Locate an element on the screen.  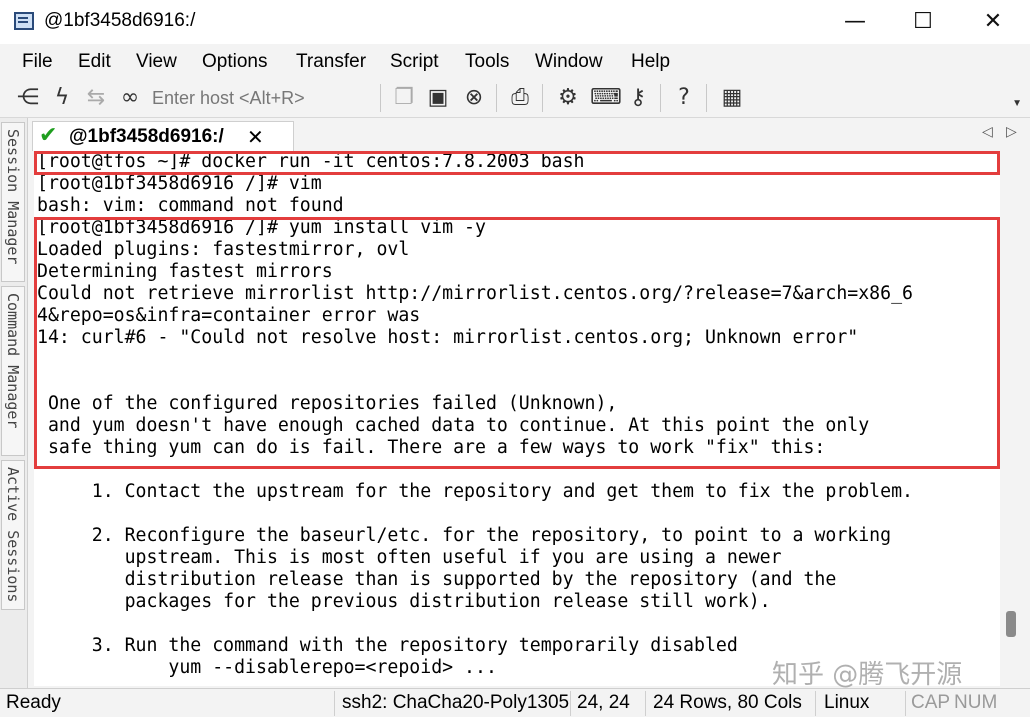
menu-options: Options is located at coordinates (234, 62).